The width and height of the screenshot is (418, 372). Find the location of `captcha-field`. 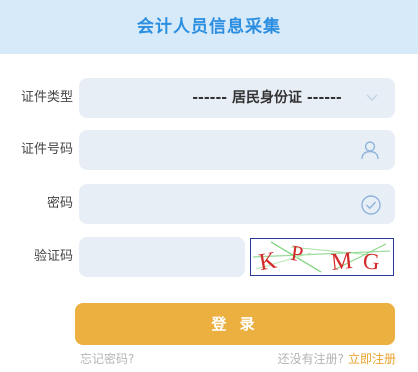

captcha-field is located at coordinates (162, 257).